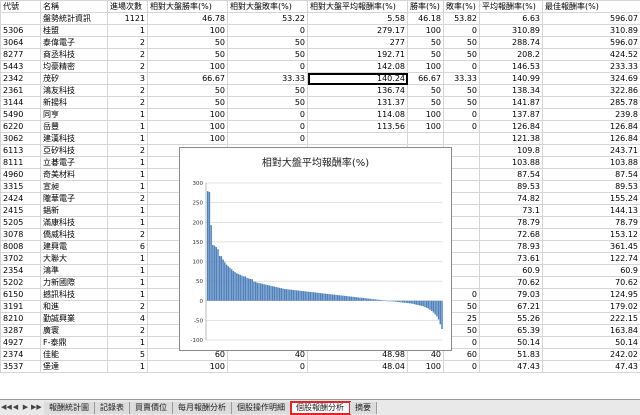 This screenshot has height=415, width=640. I want to click on table-cell: F-泰鼎, so click(74, 343).